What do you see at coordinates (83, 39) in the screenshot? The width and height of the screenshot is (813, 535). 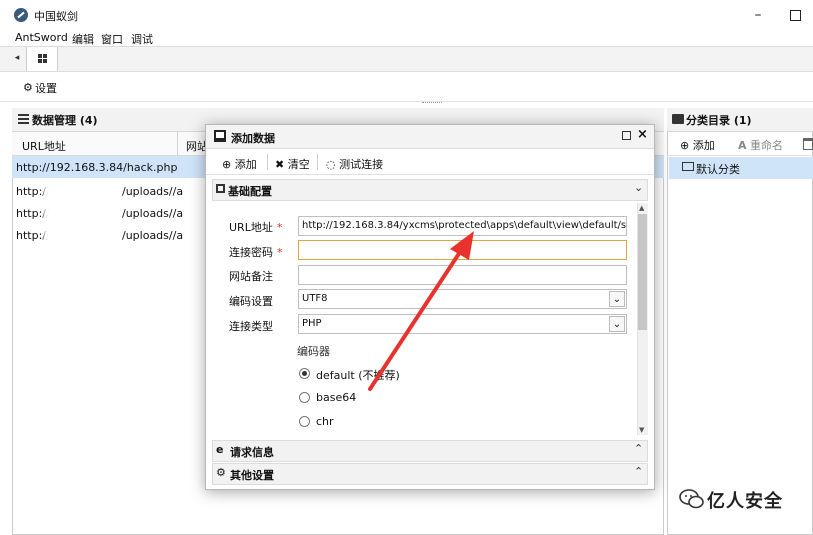 I see `menu-edit: 编辑` at bounding box center [83, 39].